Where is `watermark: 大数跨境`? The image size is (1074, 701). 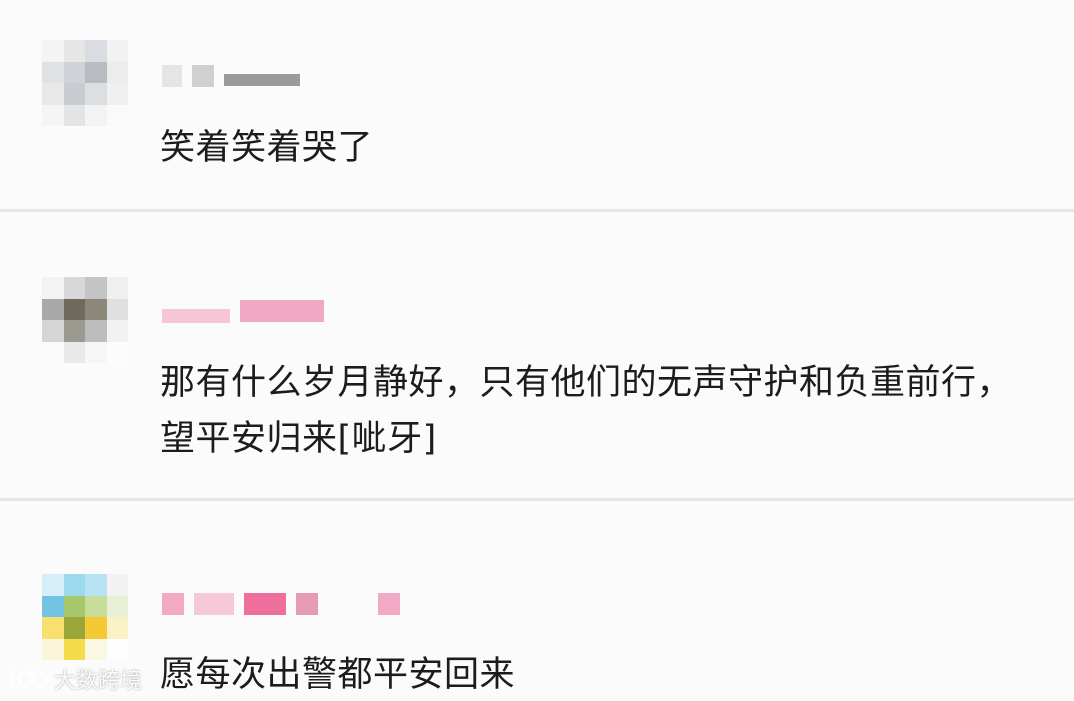
watermark: 大数跨境 is located at coordinates (75, 679).